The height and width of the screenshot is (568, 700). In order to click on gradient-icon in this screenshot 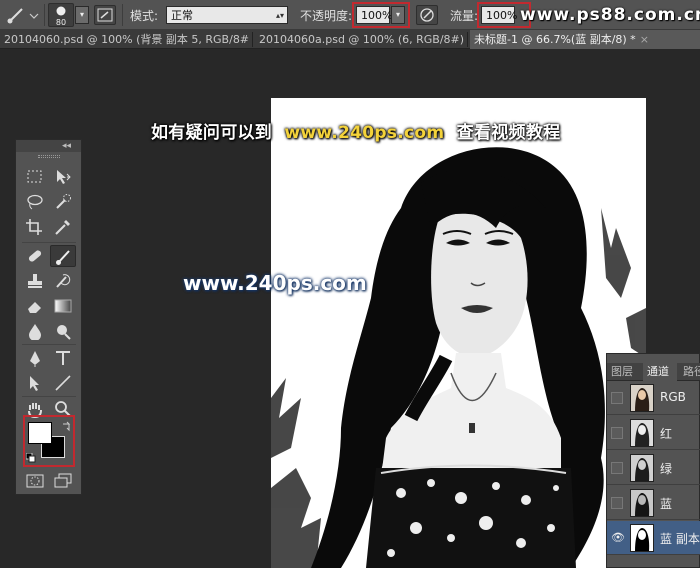, I will do `click(63, 306)`.